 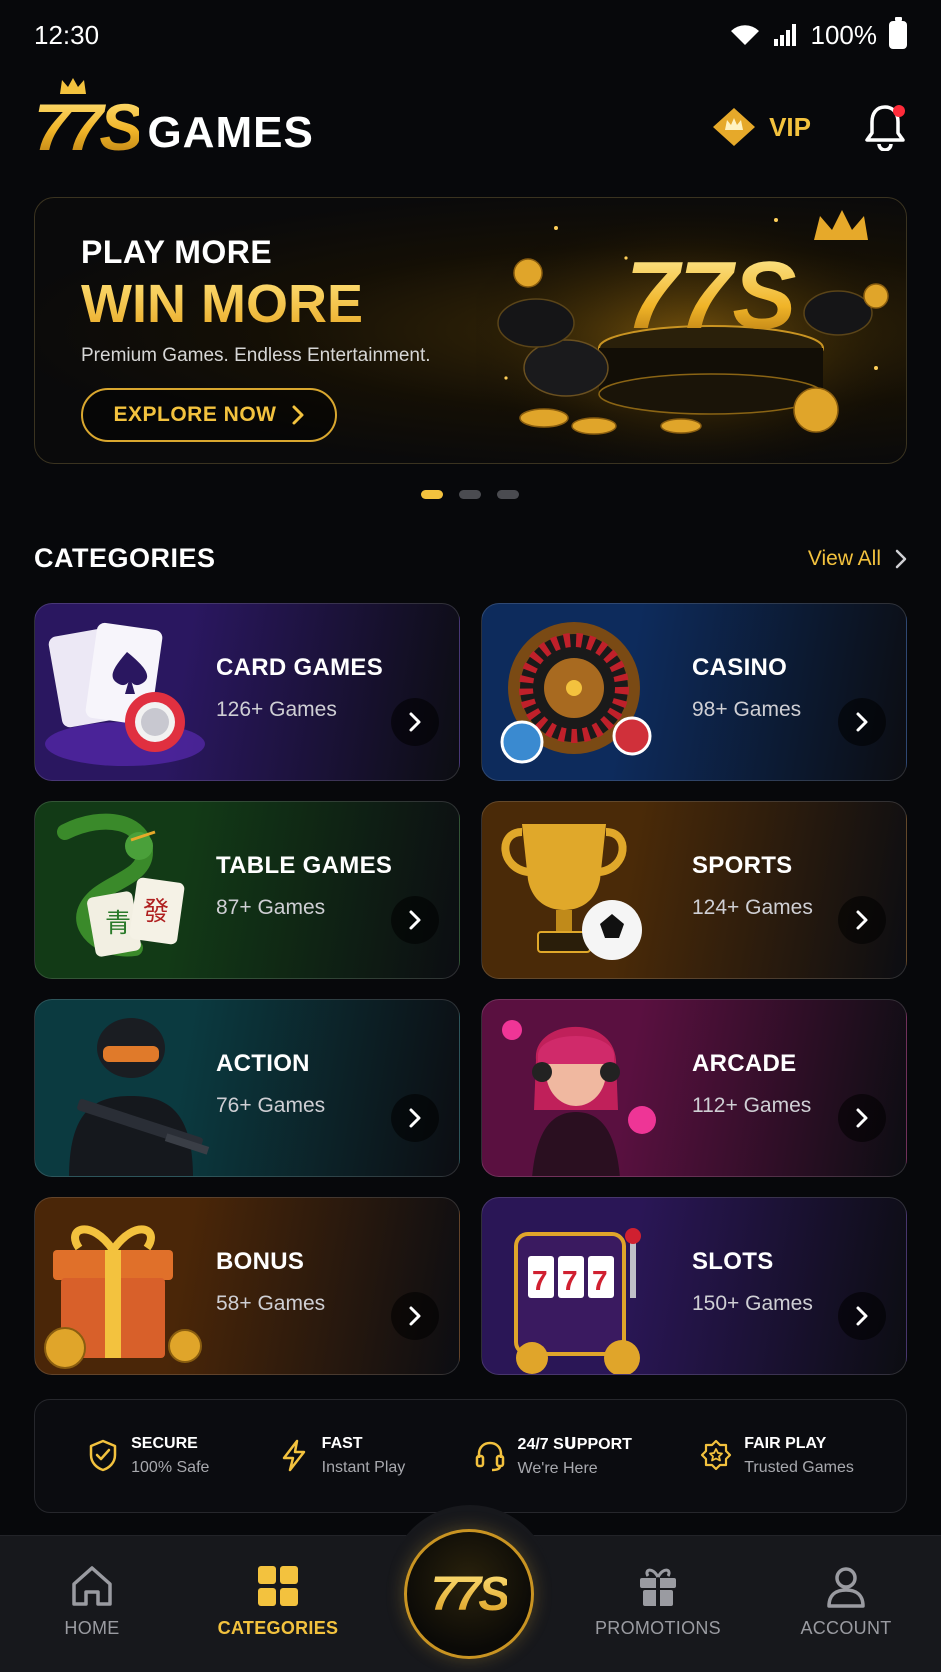 I want to click on category-count: 150+ Games, so click(x=752, y=1303).